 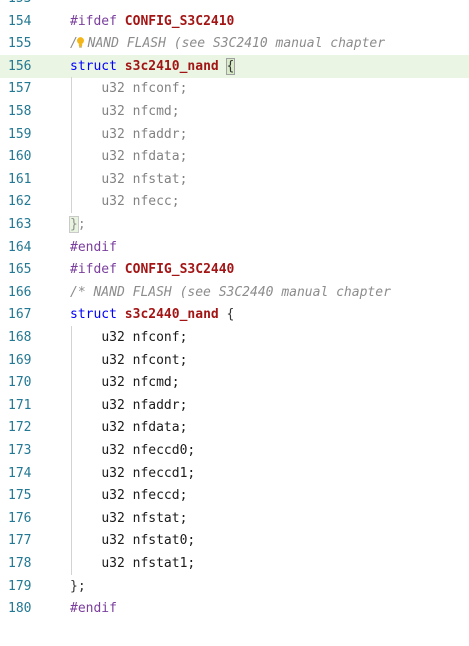 I want to click on code-line: 154 #ifdef CONFIG_S3C2410, so click(x=234, y=21).